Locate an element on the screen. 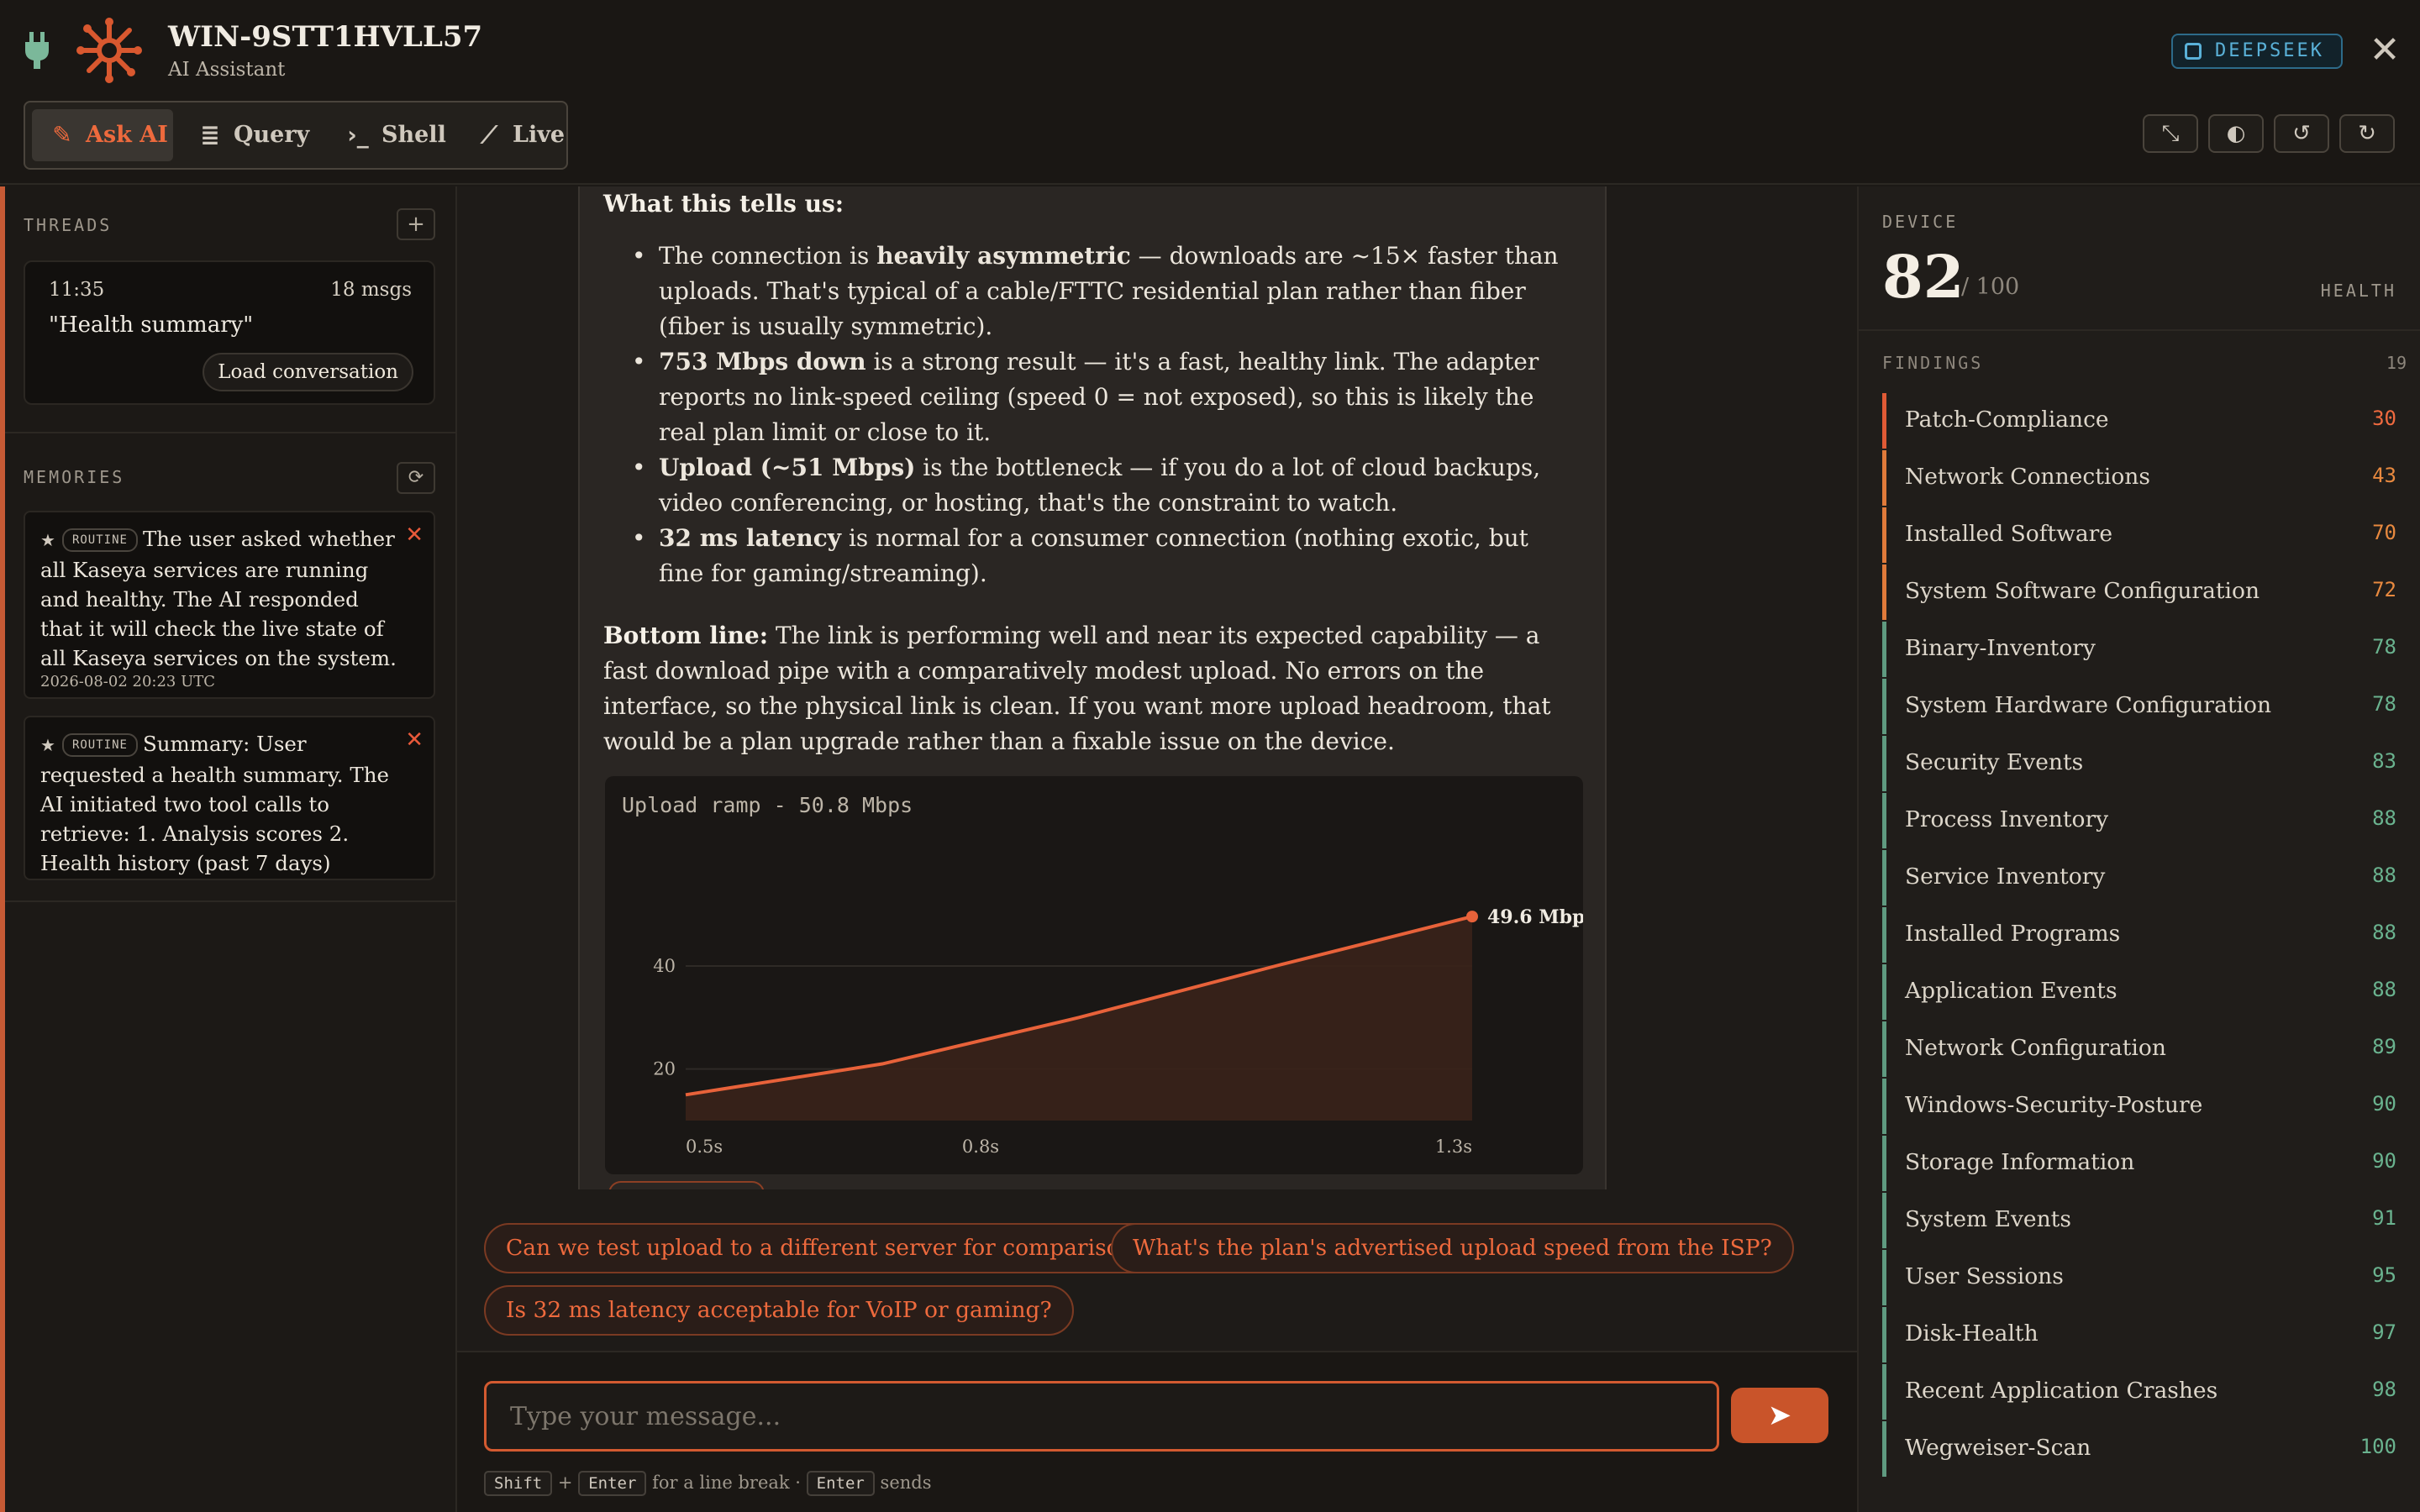  finding-name: Windows-Security-Posture is located at coordinates (2054, 1105).